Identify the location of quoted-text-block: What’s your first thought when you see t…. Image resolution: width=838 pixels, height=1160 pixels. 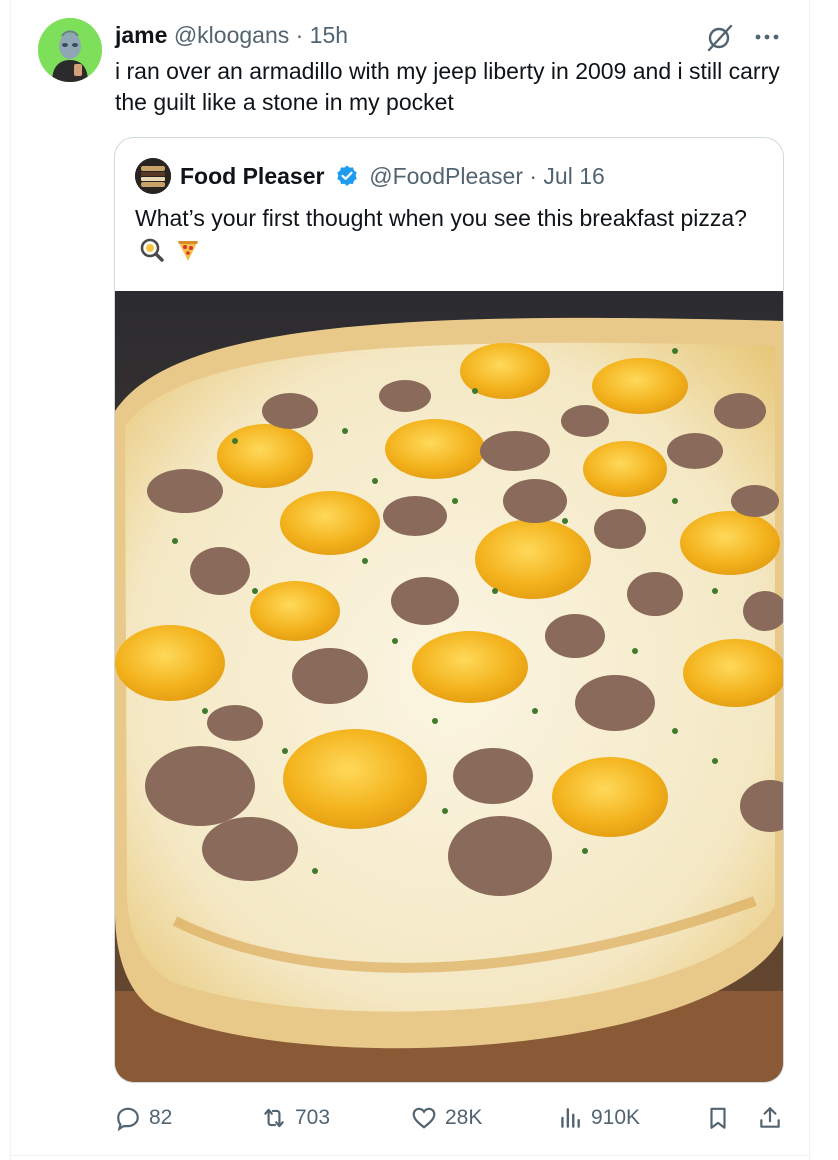
(445, 234).